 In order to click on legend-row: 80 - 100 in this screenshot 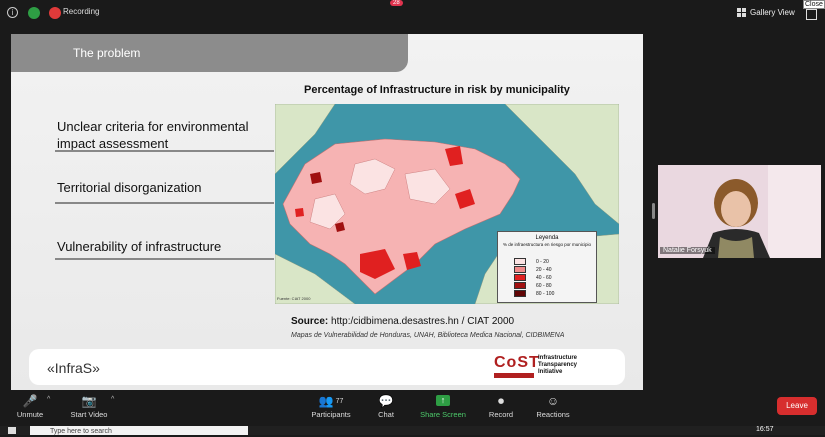, I will do `click(534, 293)`.